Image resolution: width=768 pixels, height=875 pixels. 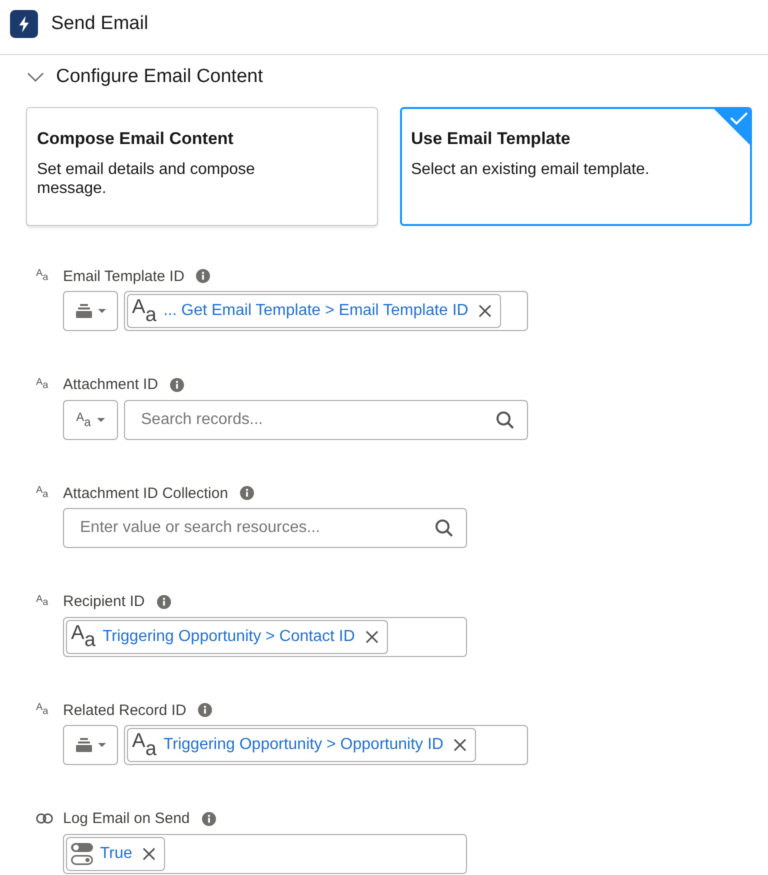 I want to click on header-title: Send Email, so click(x=99, y=23).